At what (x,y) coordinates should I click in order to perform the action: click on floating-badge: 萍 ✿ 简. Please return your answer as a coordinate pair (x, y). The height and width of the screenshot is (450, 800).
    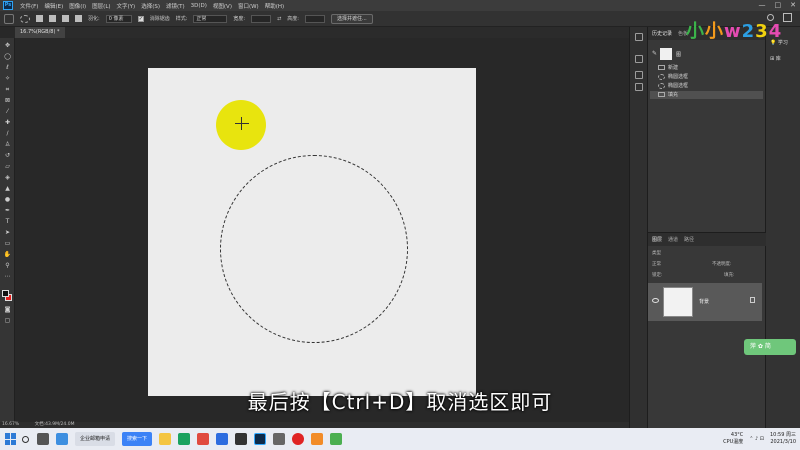
    Looking at the image, I should click on (770, 347).